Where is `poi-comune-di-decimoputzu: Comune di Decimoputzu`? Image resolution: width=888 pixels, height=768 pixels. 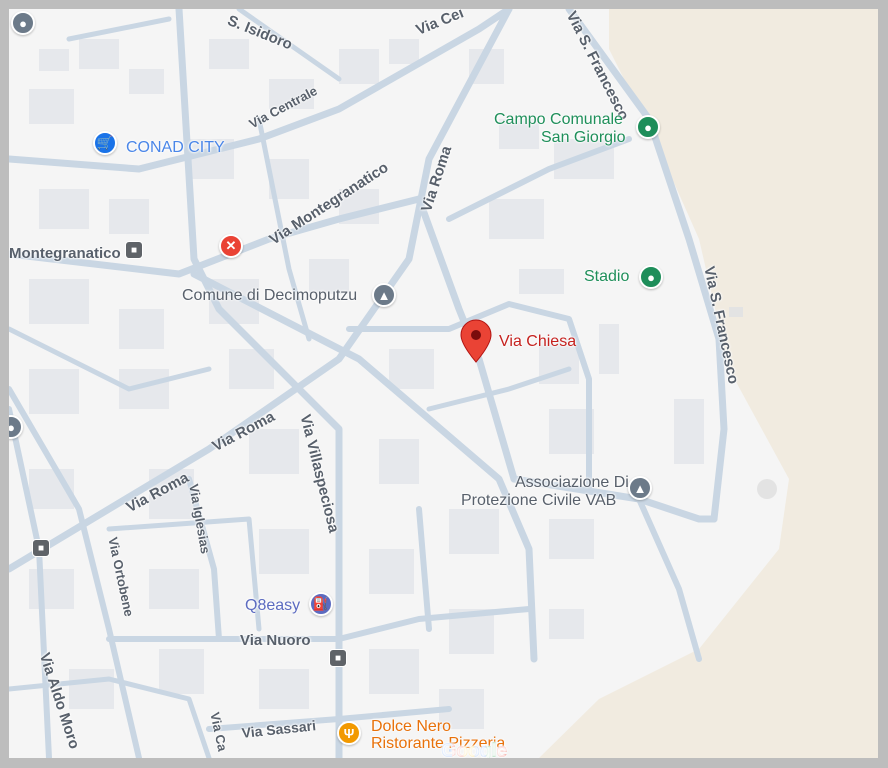
poi-comune-di-decimoputzu: Comune di Decimoputzu is located at coordinates (269, 296).